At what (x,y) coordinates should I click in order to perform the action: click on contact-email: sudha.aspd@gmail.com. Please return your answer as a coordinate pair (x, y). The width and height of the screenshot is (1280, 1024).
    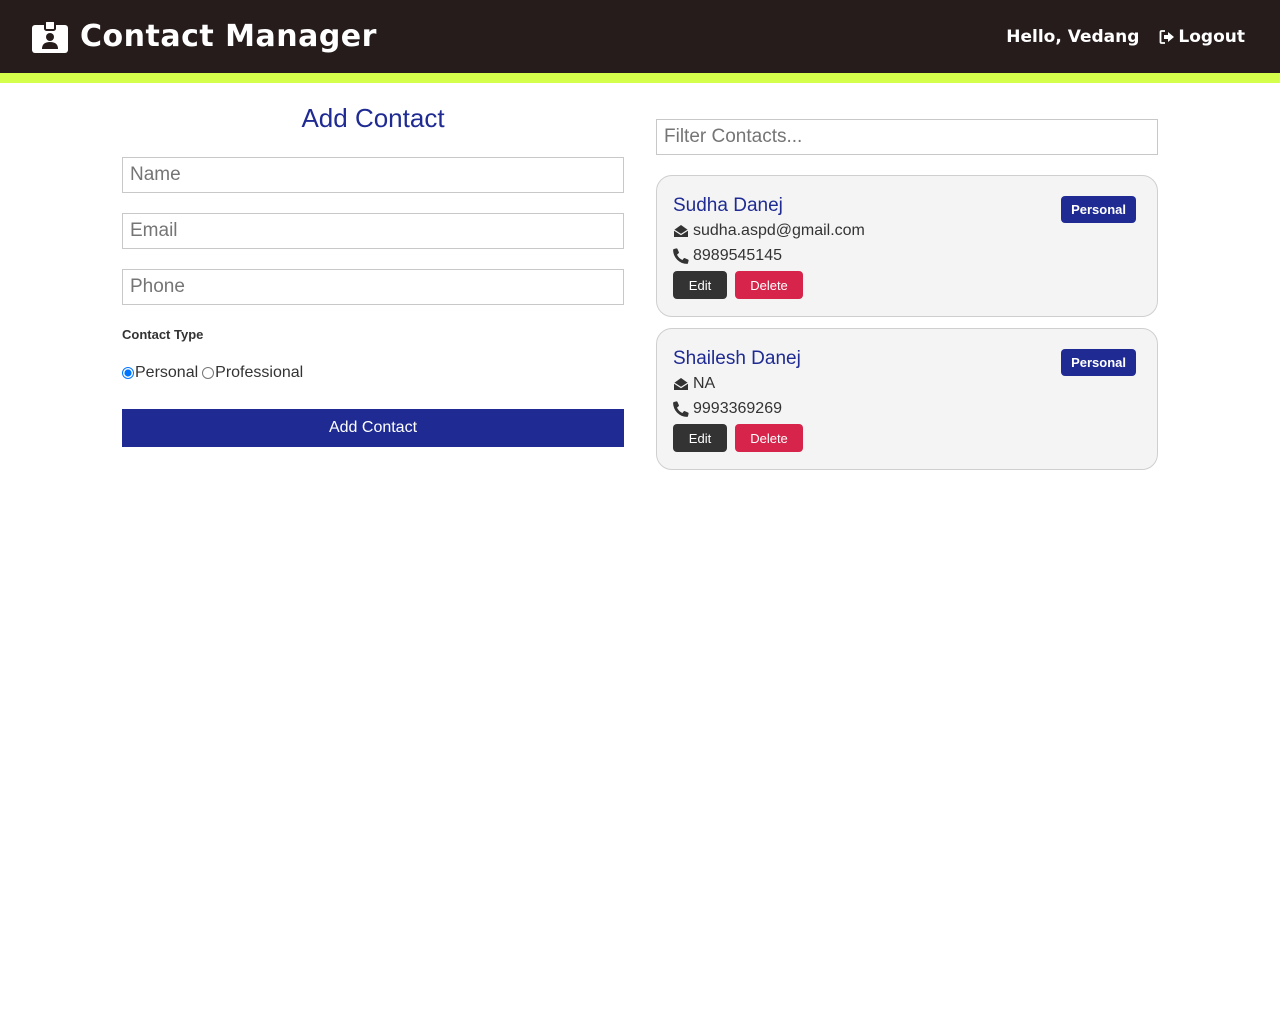
    Looking at the image, I should click on (779, 230).